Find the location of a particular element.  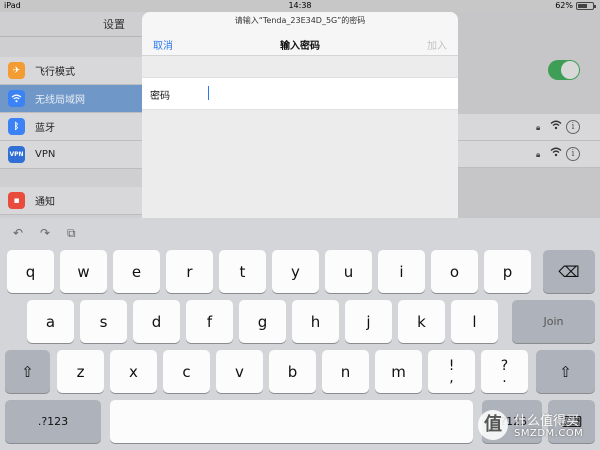

shift-key-left: ⇧ is located at coordinates (27, 371).